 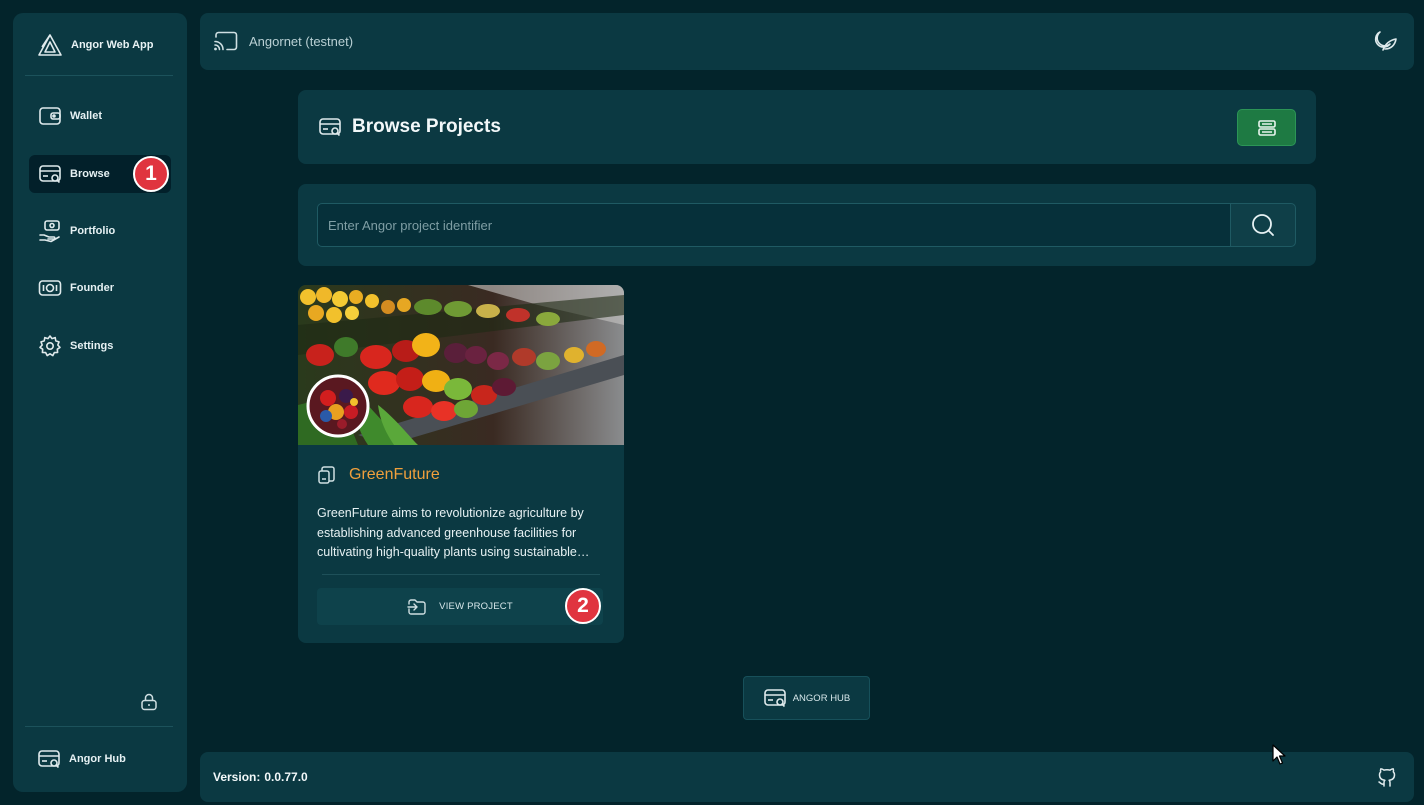 I want to click on project-name: GreenFuture, so click(x=394, y=475).